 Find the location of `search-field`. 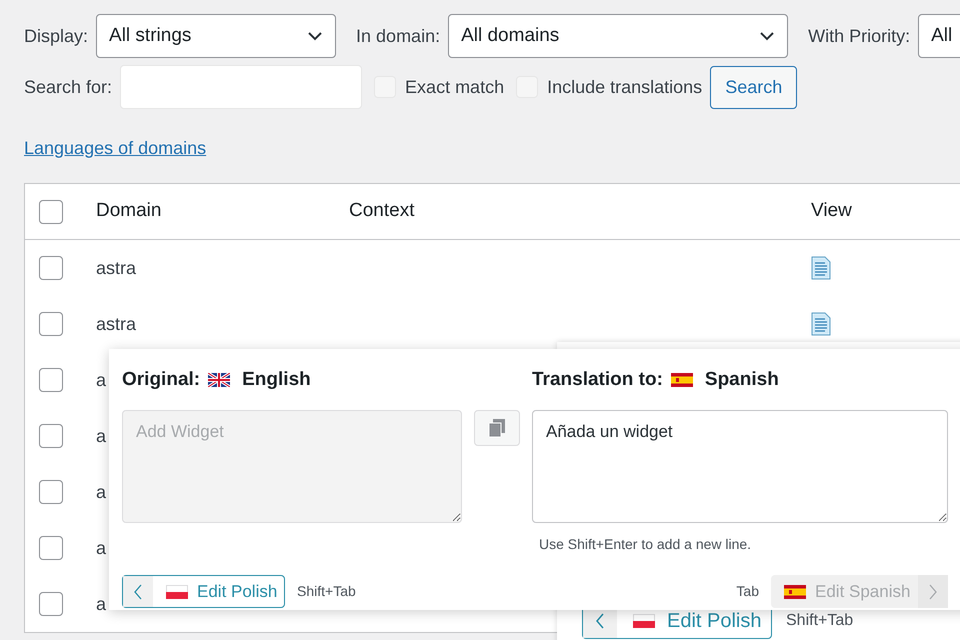

search-field is located at coordinates (241, 87).